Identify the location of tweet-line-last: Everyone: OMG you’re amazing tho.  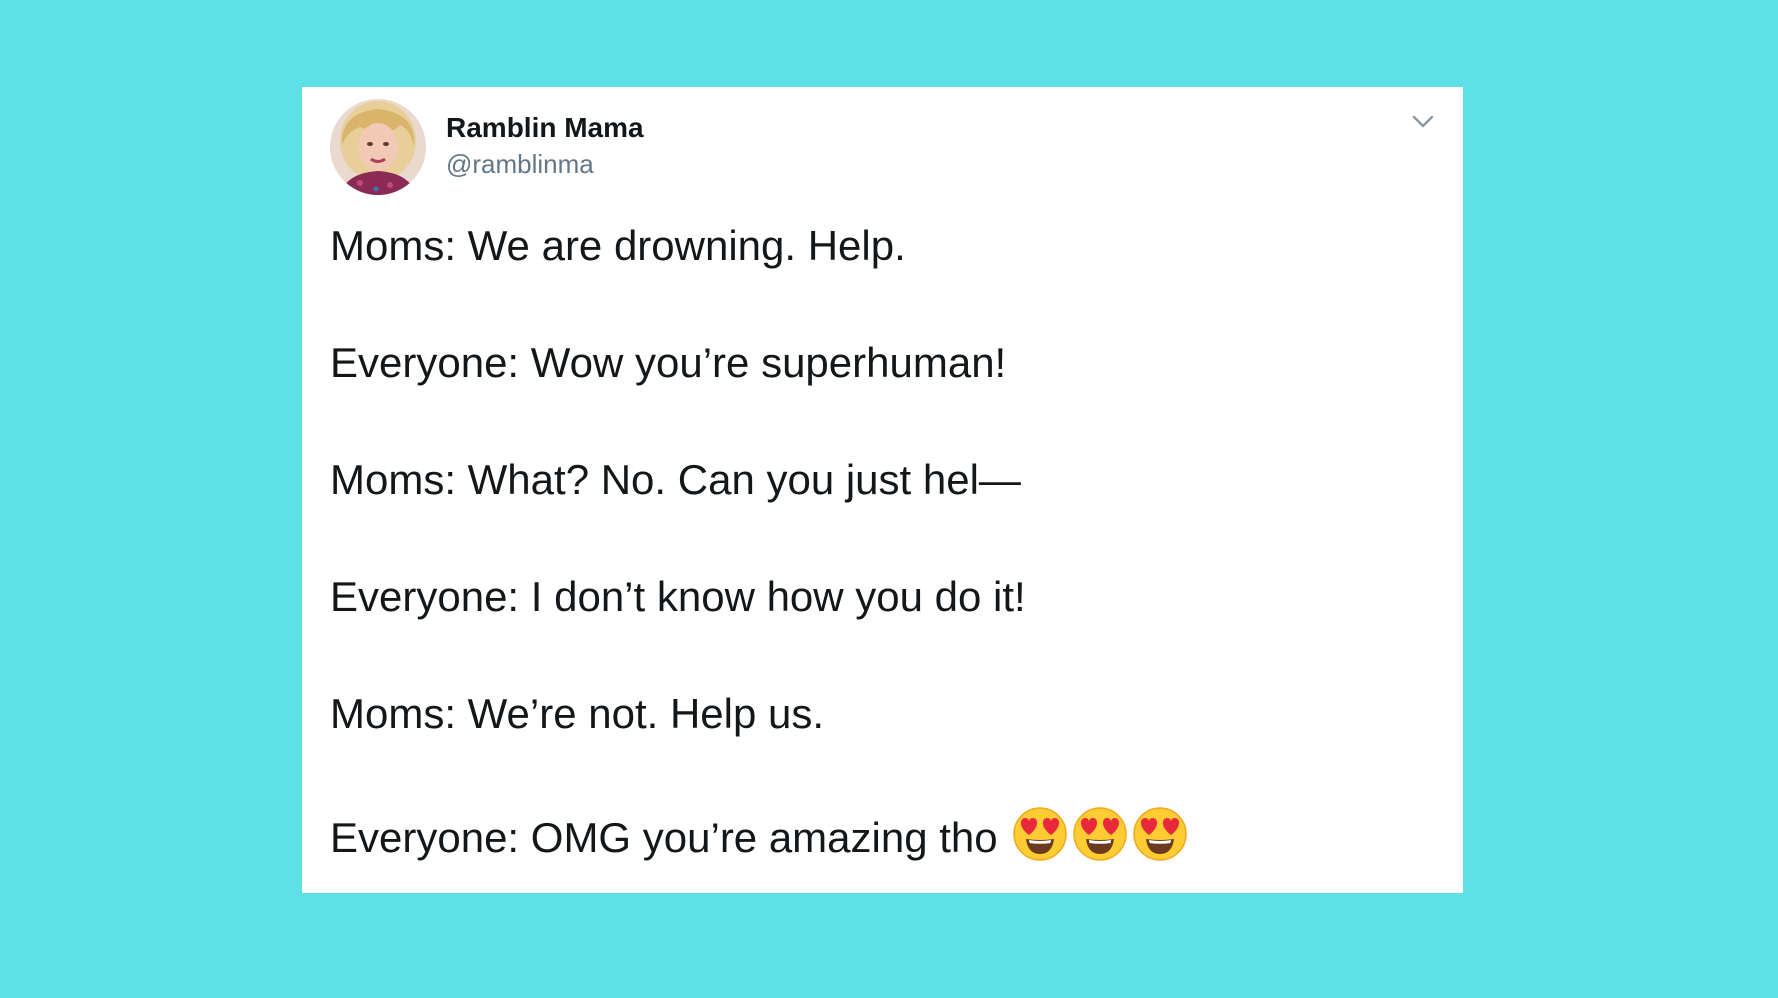
(882, 833).